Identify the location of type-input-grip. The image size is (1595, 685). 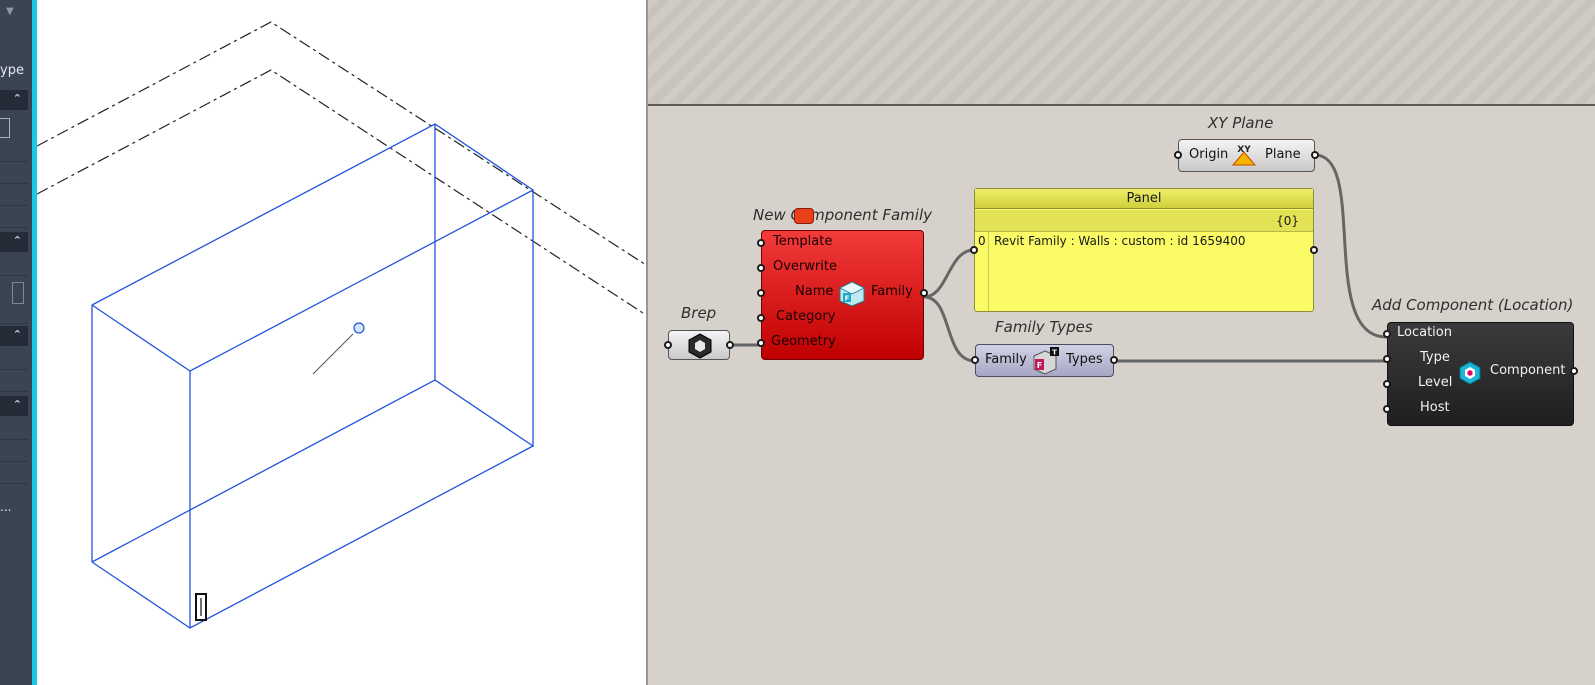
(1387, 359).